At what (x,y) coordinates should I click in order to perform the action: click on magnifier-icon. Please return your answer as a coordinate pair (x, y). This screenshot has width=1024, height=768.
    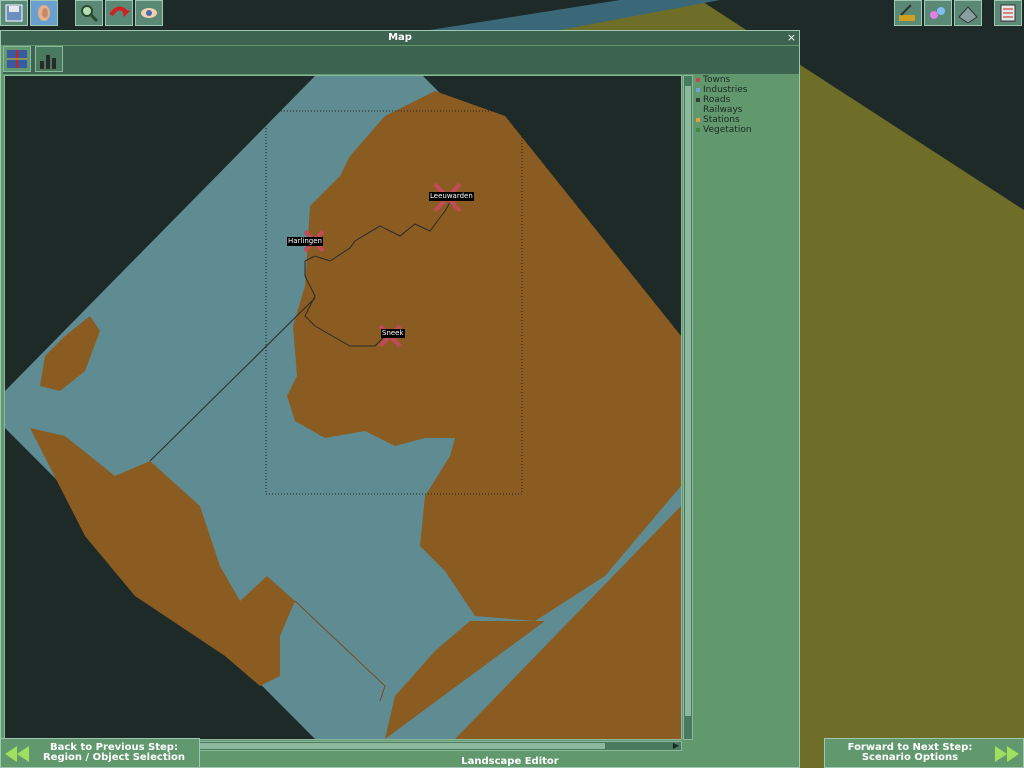
    Looking at the image, I should click on (90, 14).